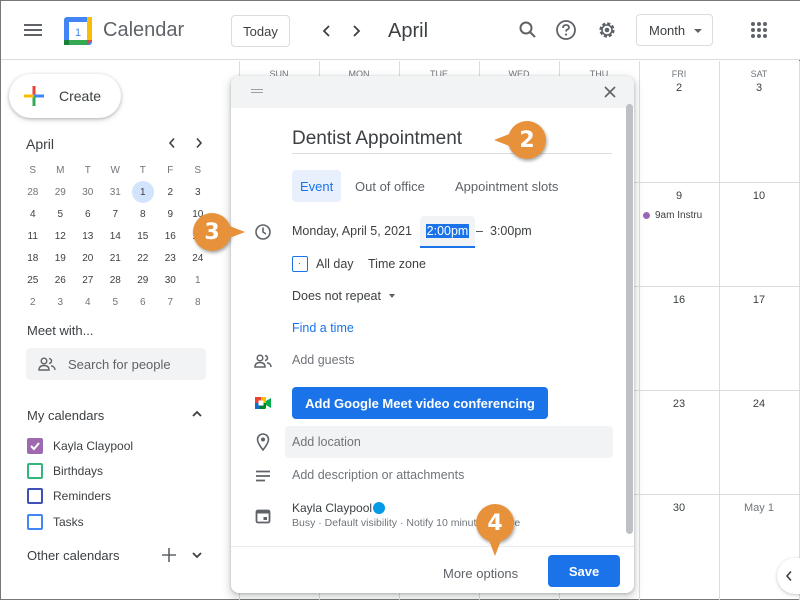 This screenshot has height=600, width=800. What do you see at coordinates (257, 92) in the screenshot?
I see `drag-handle-icon` at bounding box center [257, 92].